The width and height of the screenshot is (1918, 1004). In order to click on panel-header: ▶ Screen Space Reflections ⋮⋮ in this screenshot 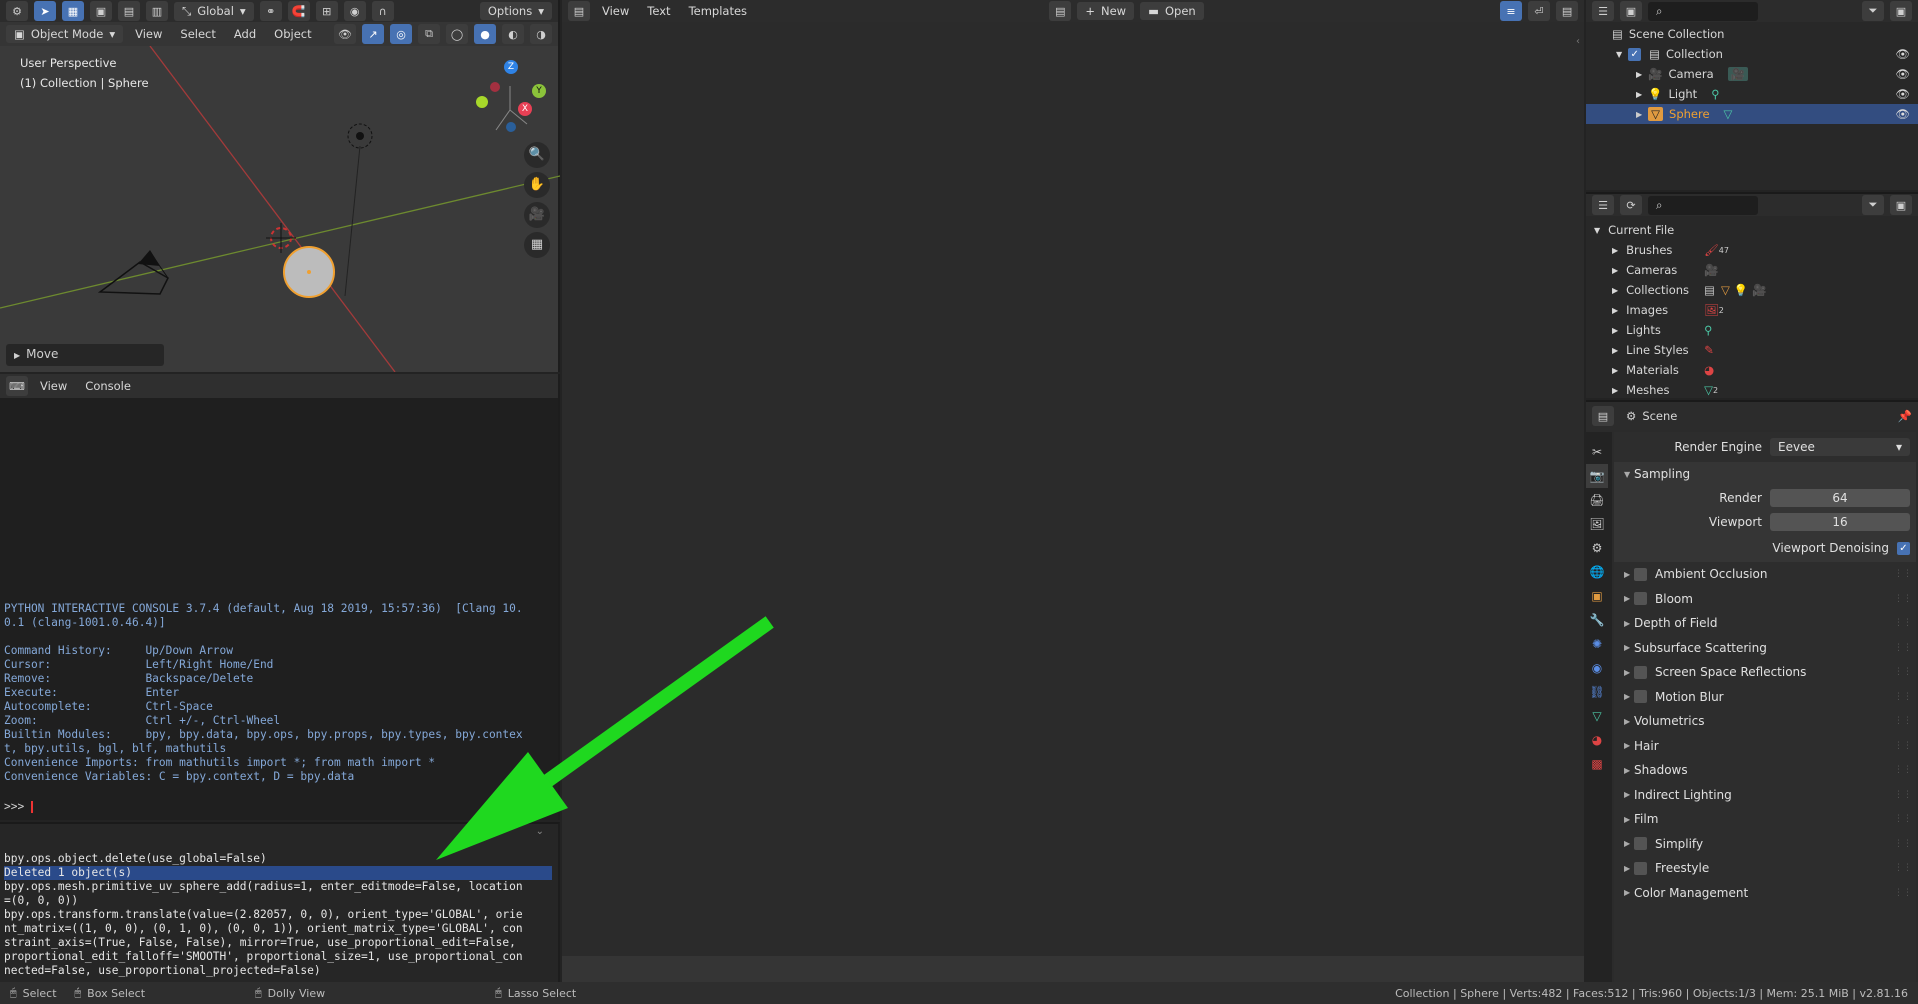, I will do `click(1765, 672)`.